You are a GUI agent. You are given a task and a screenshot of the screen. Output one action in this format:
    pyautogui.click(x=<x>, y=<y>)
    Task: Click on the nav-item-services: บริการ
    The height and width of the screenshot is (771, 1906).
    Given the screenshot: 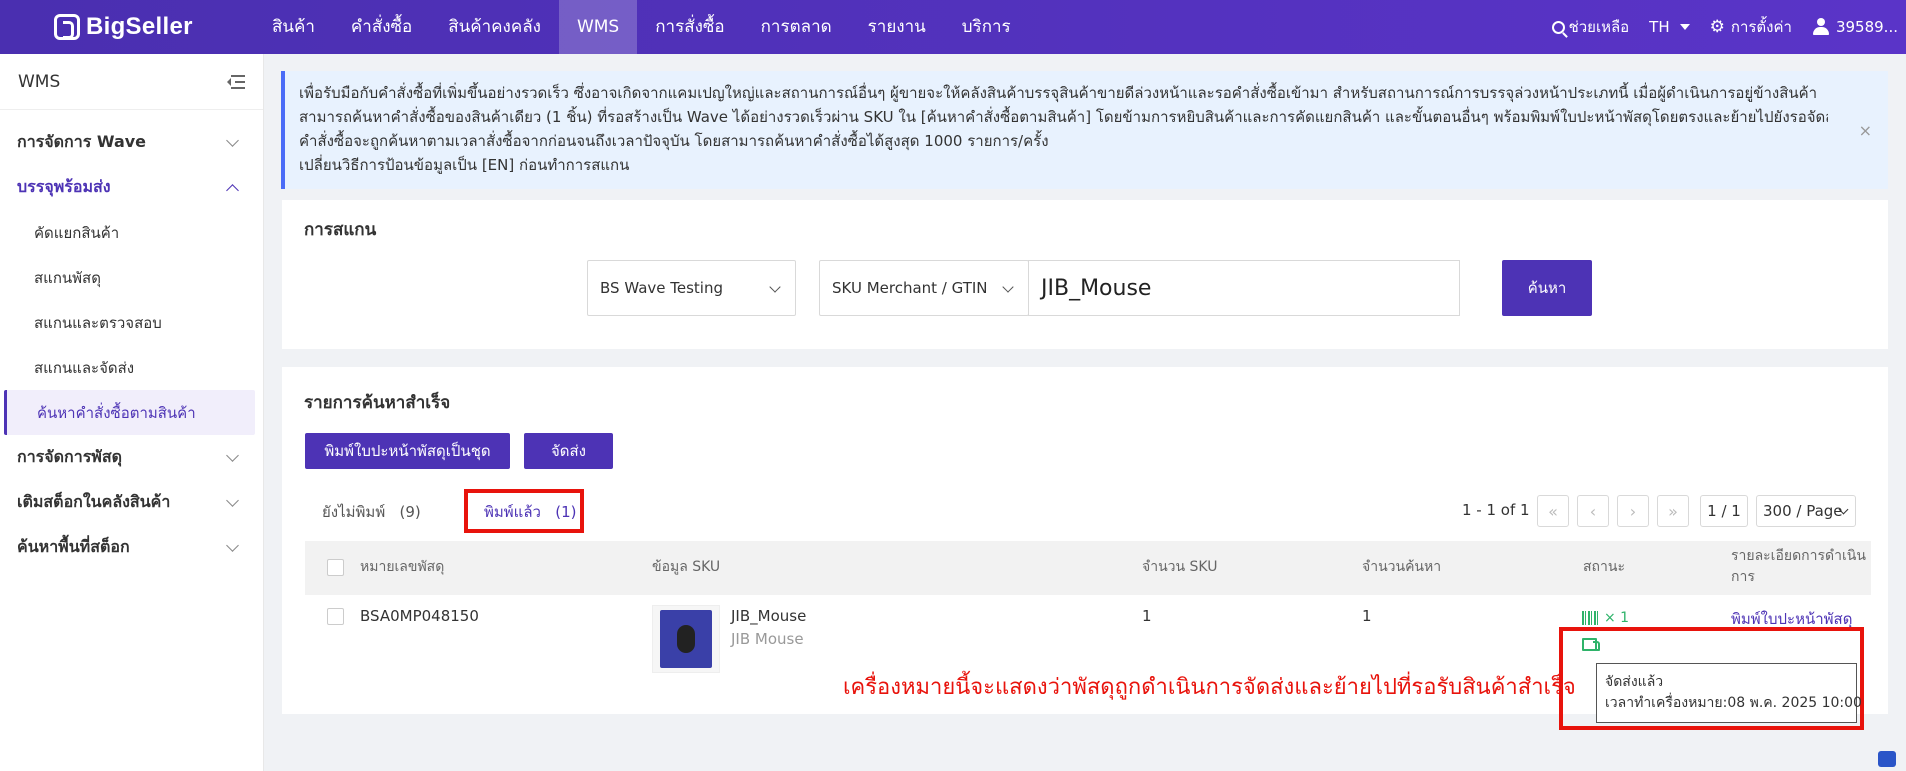 What is the action you would take?
    pyautogui.click(x=986, y=27)
    